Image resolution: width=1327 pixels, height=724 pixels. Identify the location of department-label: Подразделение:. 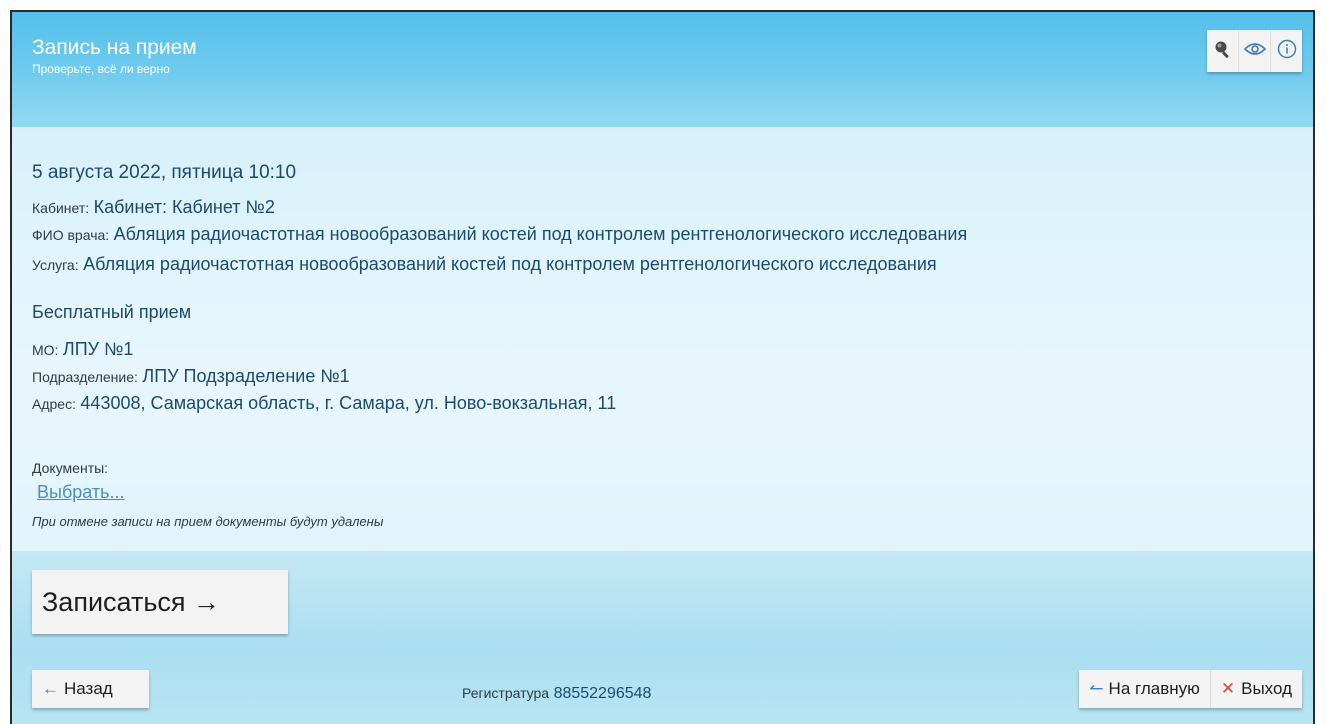
(85, 377).